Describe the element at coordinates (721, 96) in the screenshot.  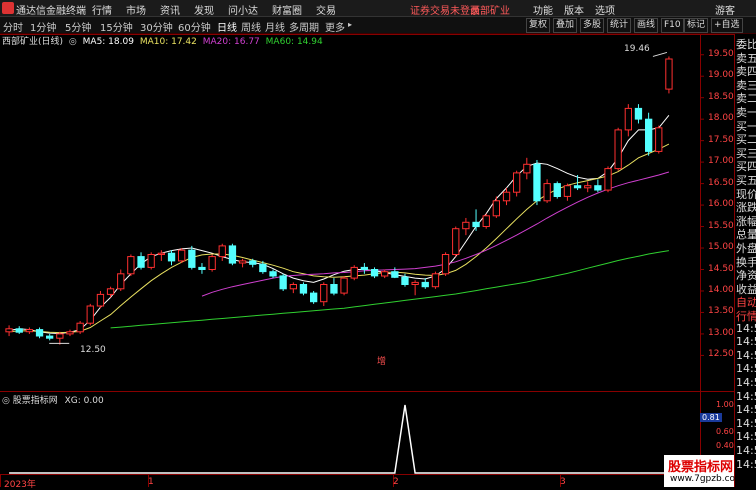
I see `price-tick-label: 18.50` at that location.